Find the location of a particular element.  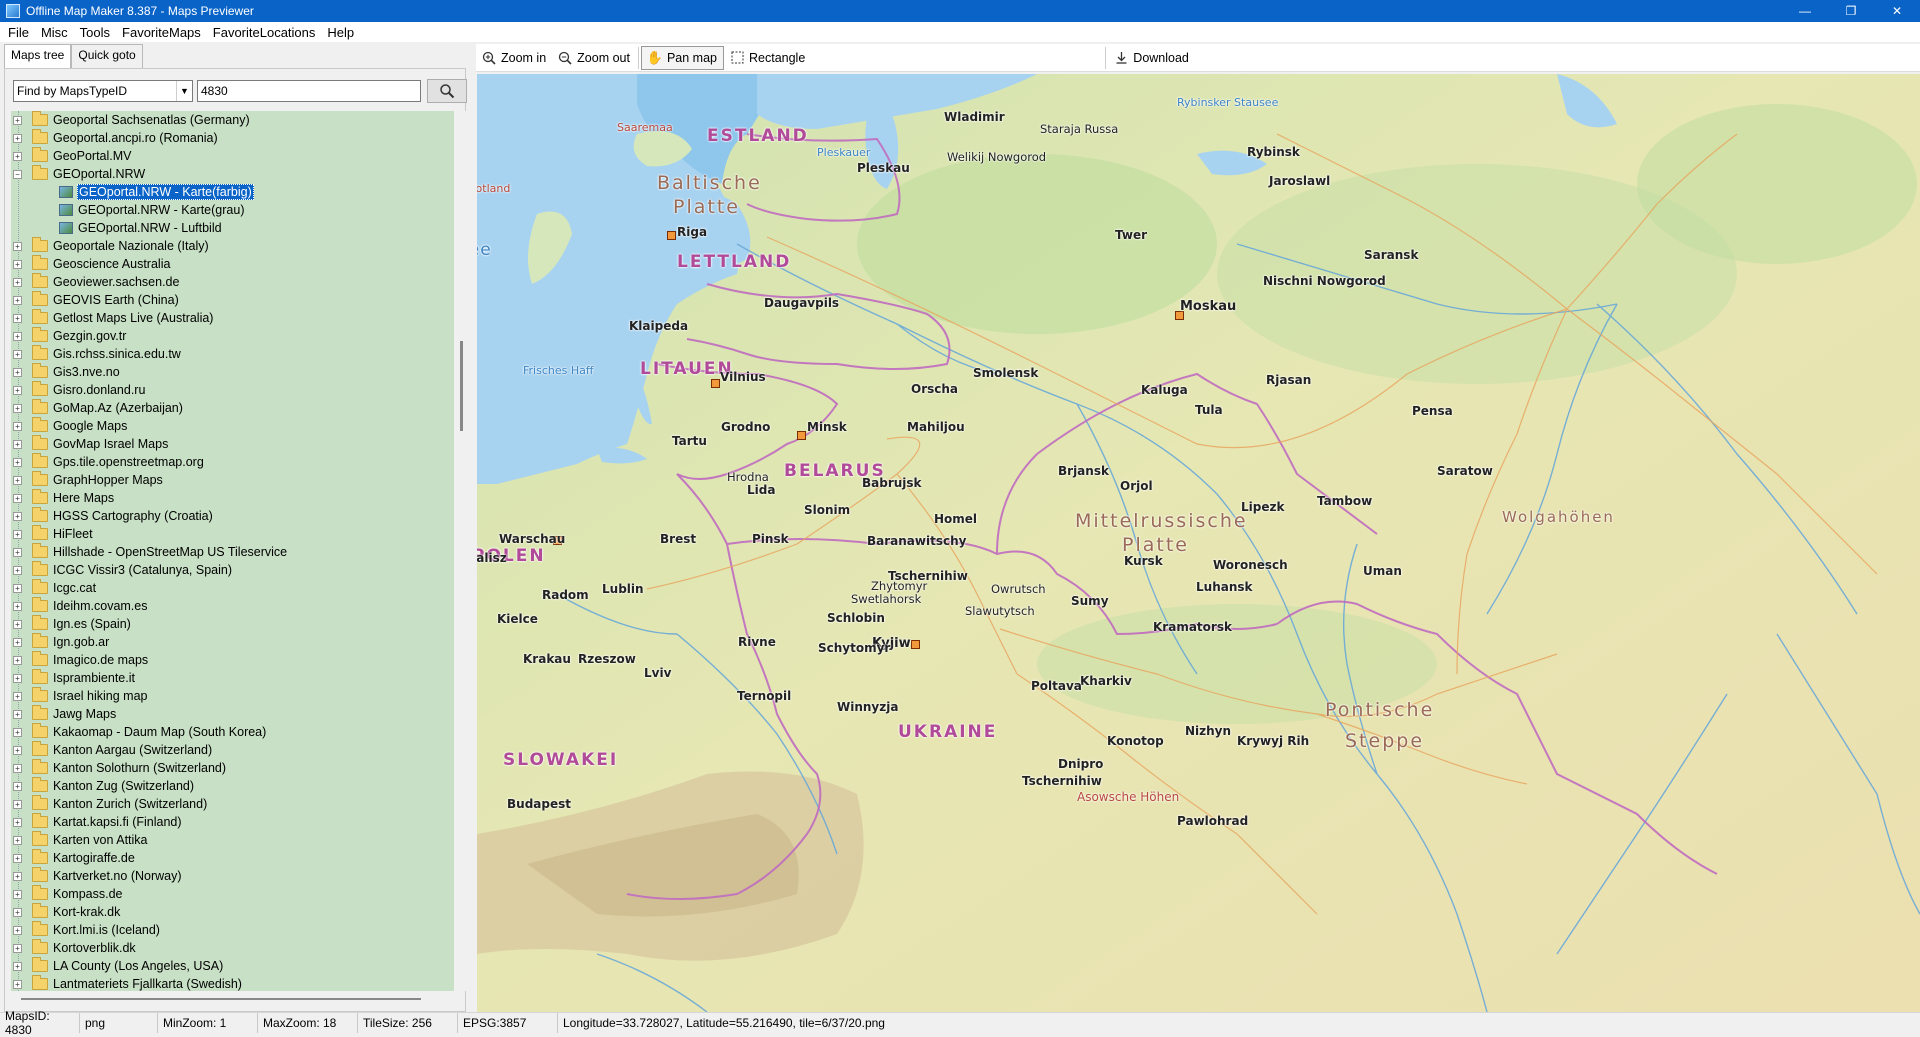

tree-folder-item: + GeoPortal.MV is located at coordinates (232, 156).